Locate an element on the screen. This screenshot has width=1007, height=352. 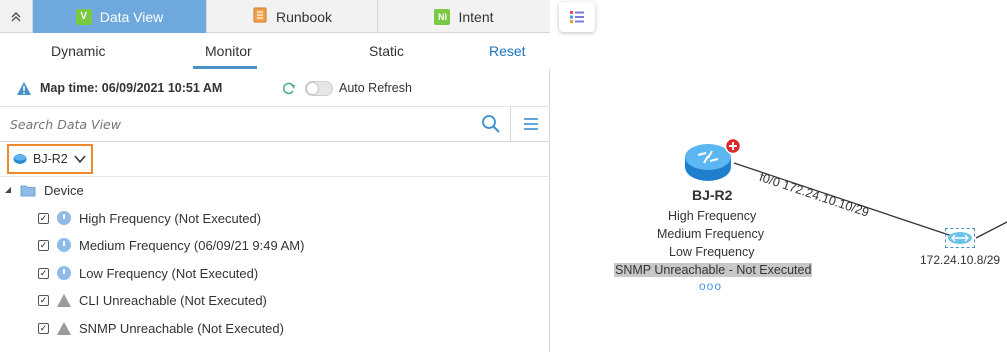
subnet-node is located at coordinates (960, 238).